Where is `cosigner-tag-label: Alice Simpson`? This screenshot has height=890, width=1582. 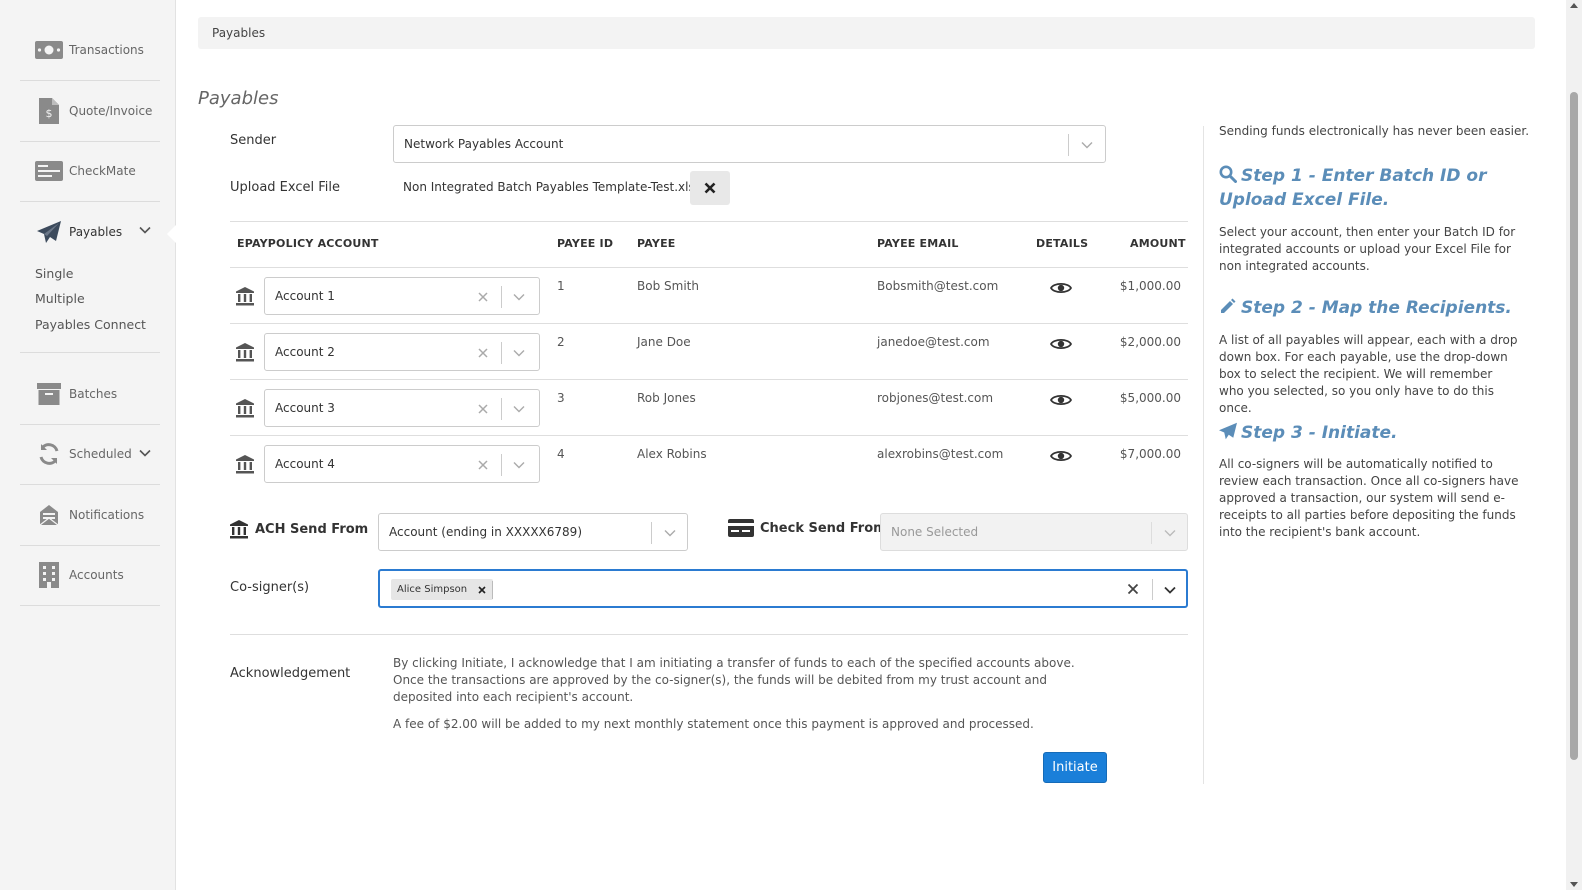 cosigner-tag-label: Alice Simpson is located at coordinates (432, 589).